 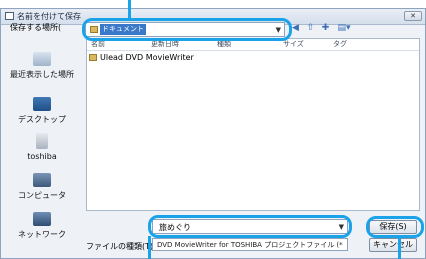 What do you see at coordinates (250, 226) in the screenshot?
I see `file-name-field: 旅めぐり ▼` at bounding box center [250, 226].